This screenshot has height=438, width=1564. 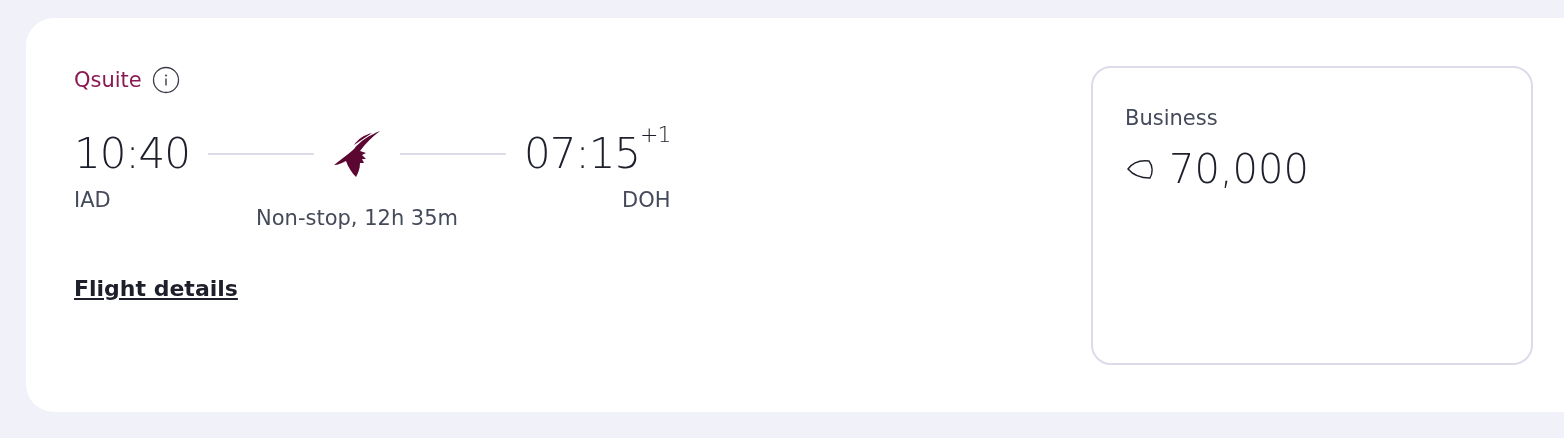 What do you see at coordinates (646, 200) in the screenshot?
I see `airport-code: DOH` at bounding box center [646, 200].